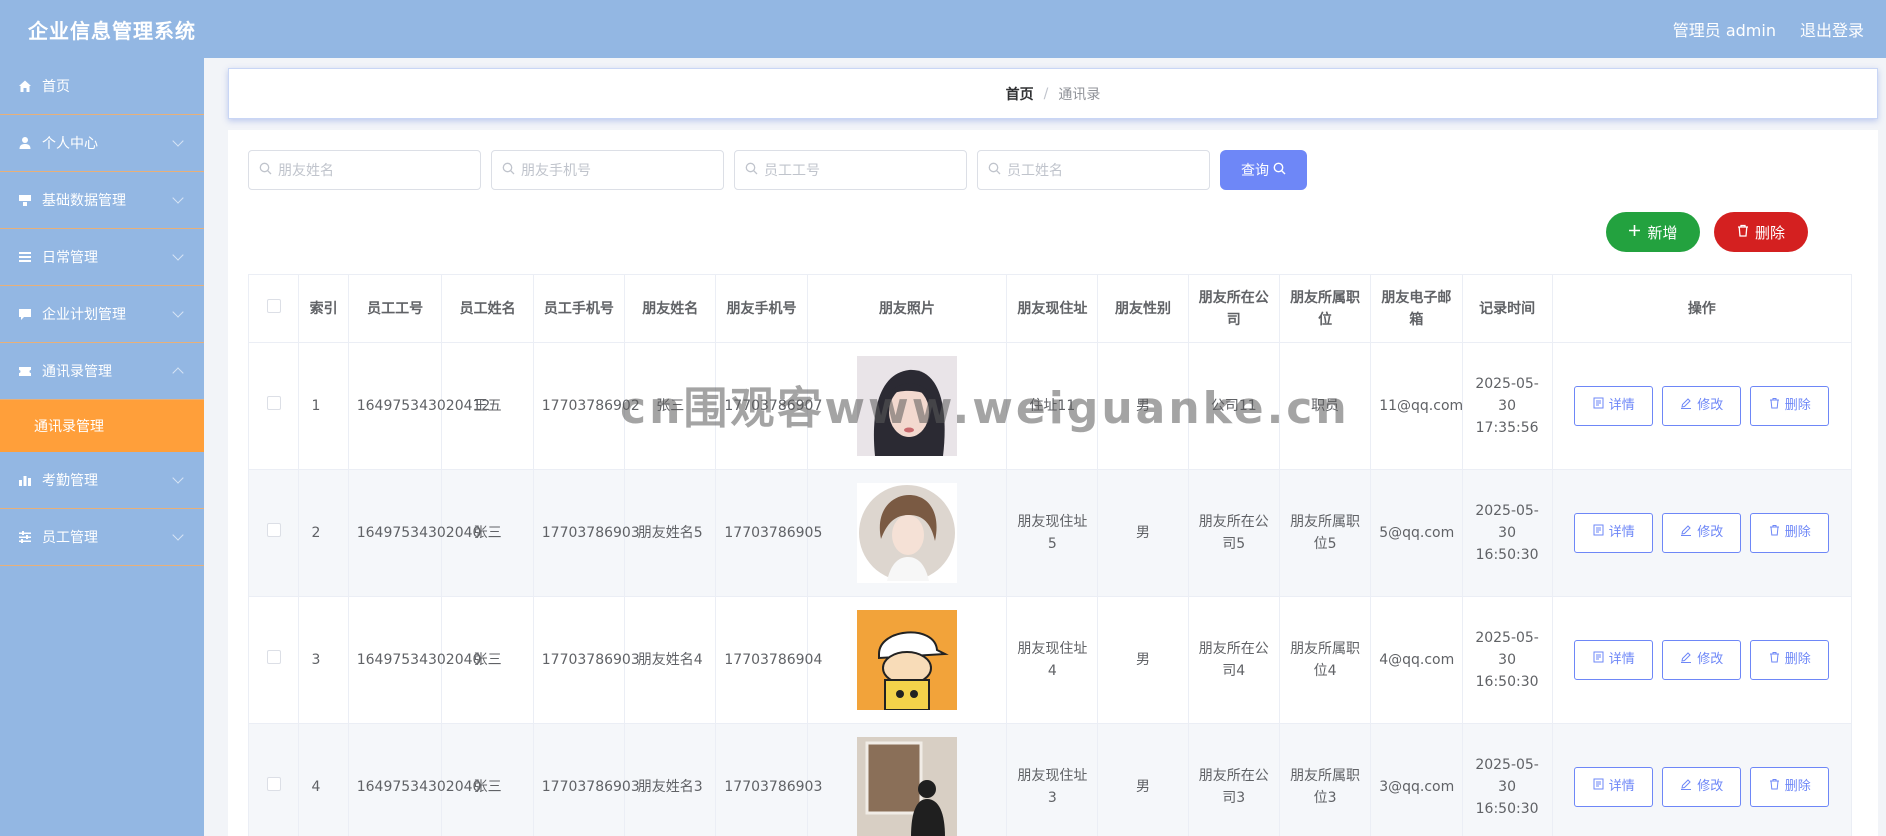  I want to click on cell-friend-name: 朋友姓名4, so click(670, 660).